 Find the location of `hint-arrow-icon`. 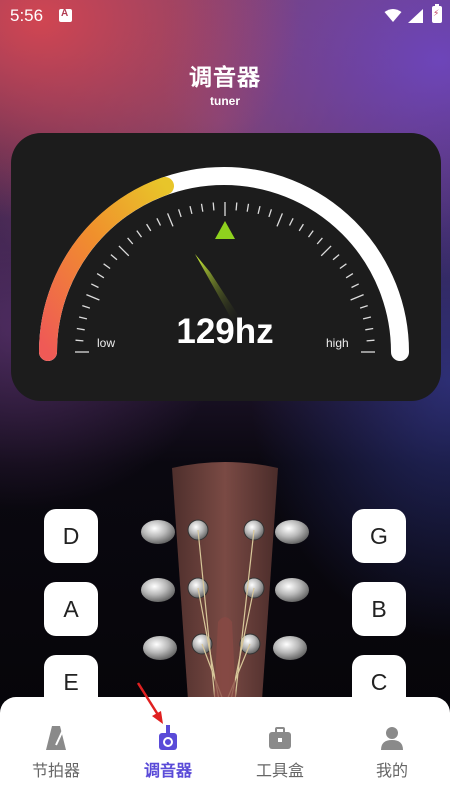

hint-arrow-icon is located at coordinates (149, 703).